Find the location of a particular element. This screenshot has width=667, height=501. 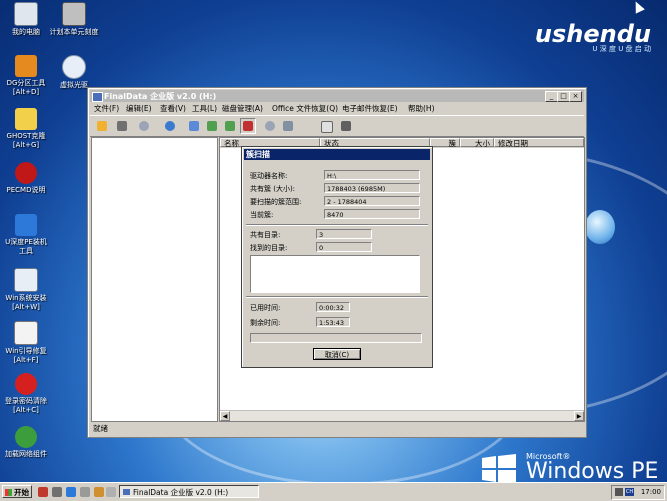

column-cluster: 簇 is located at coordinates (445, 143).